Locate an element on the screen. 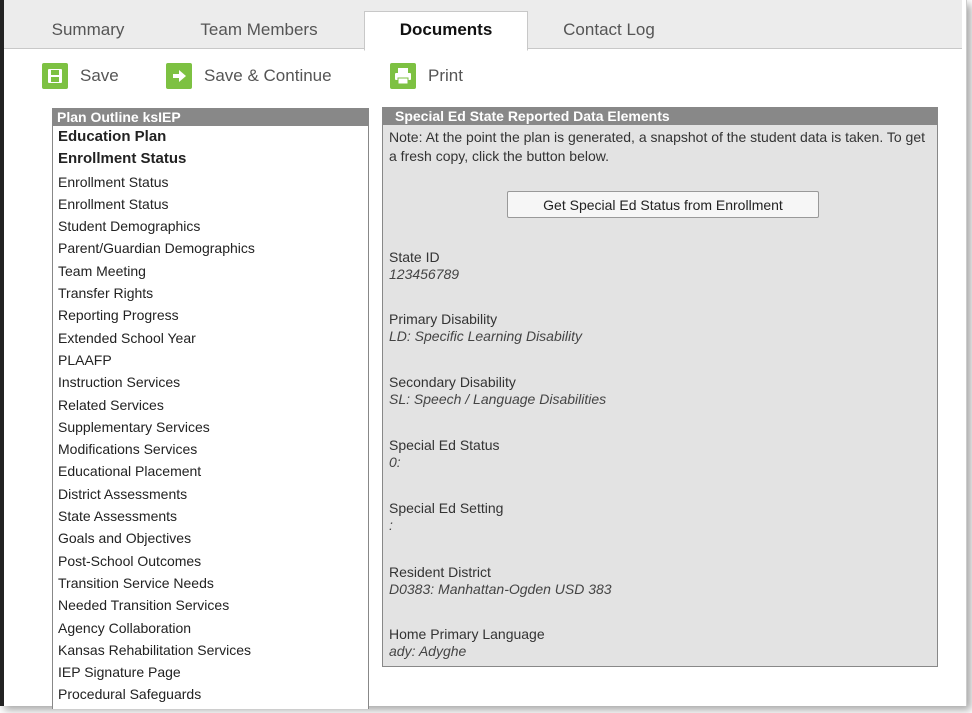  tab-documents: Documents is located at coordinates (446, 31).